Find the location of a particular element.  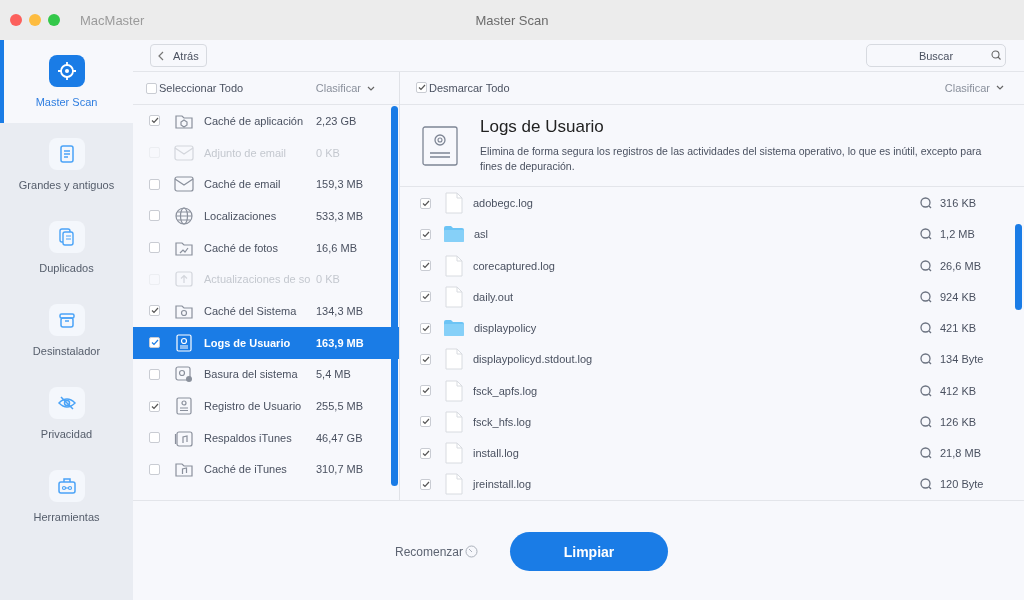

file-row: corecaptured.log 26,6 MB is located at coordinates (712, 265).